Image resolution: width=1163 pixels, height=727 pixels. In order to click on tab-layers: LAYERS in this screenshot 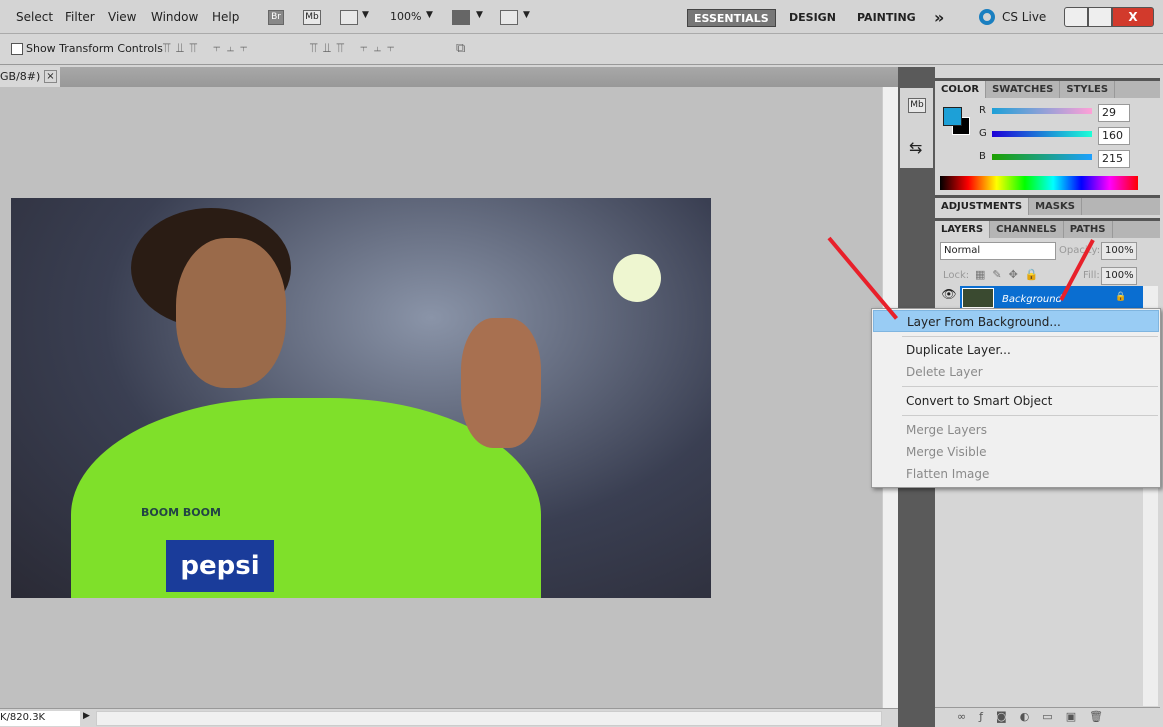, I will do `click(963, 229)`.